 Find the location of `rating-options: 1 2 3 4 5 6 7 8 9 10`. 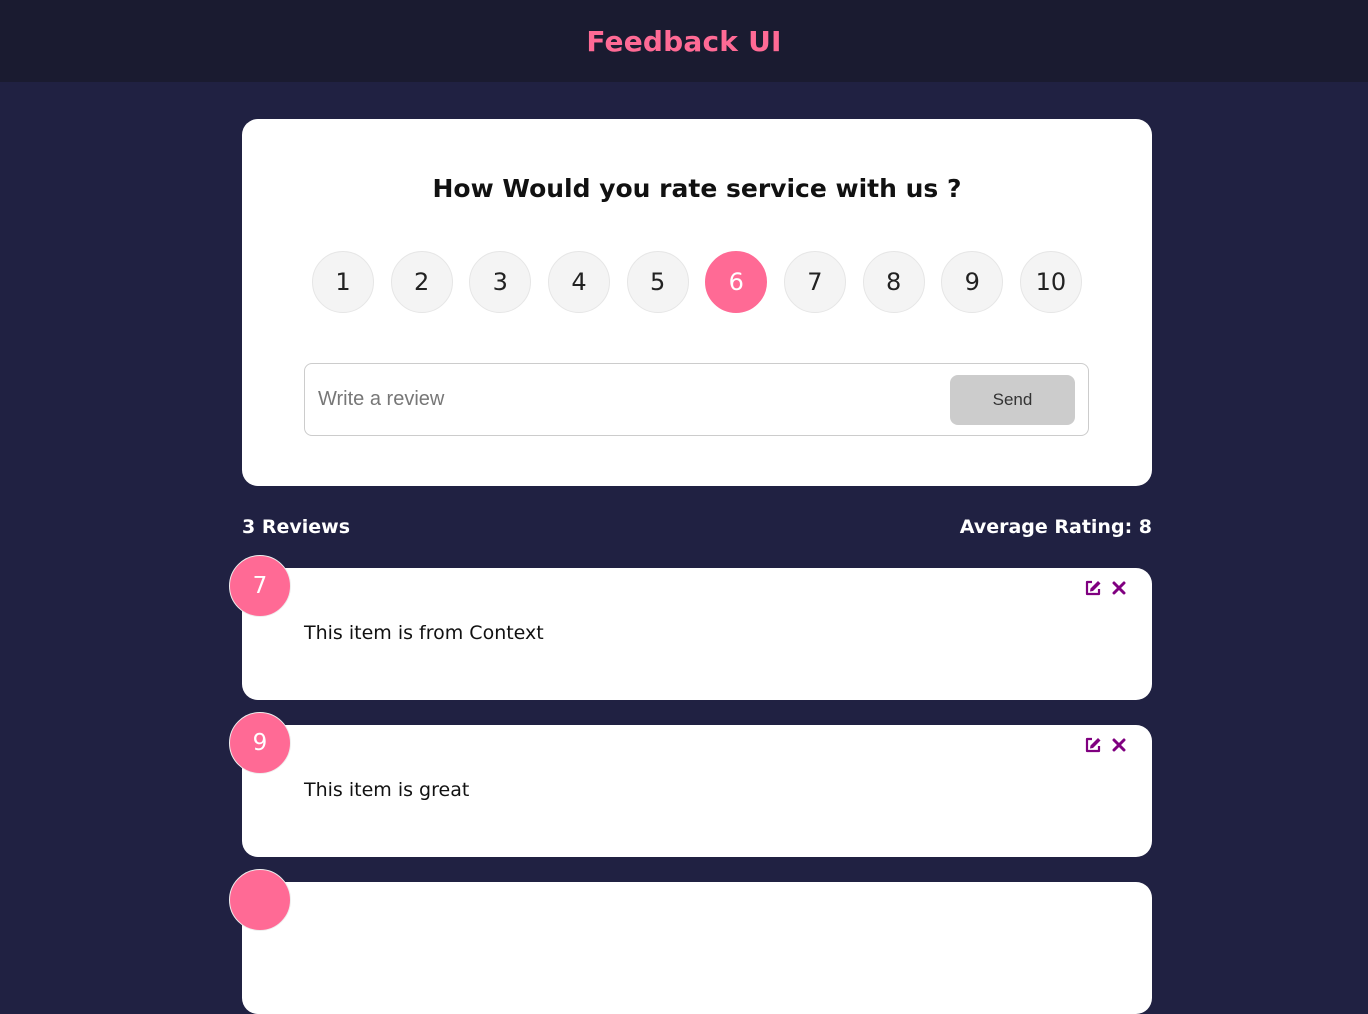

rating-options: 1 2 3 4 5 6 7 8 9 10 is located at coordinates (697, 282).